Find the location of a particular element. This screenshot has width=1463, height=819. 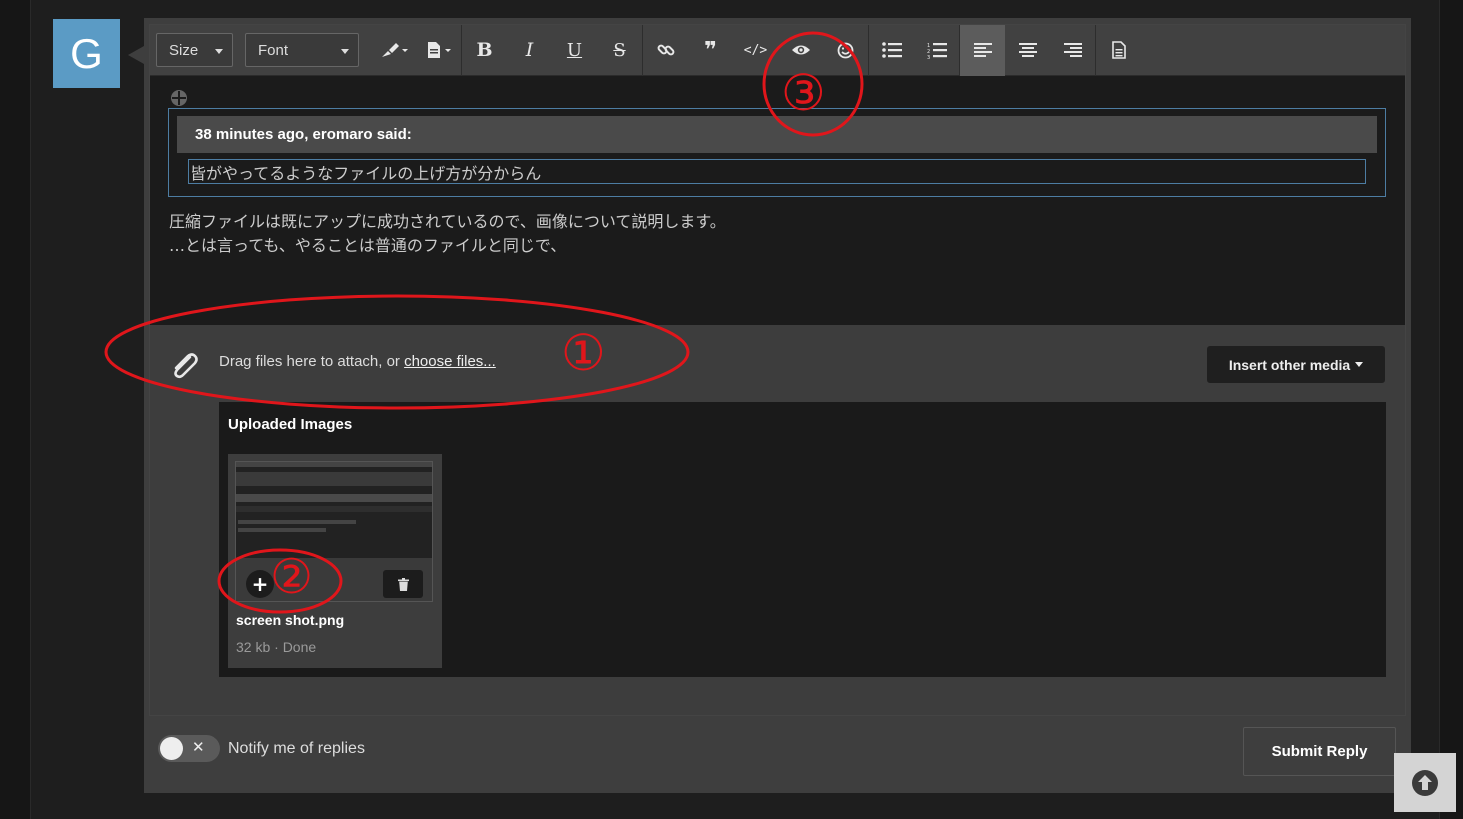

annotation-number-one: ① is located at coordinates (583, 353).